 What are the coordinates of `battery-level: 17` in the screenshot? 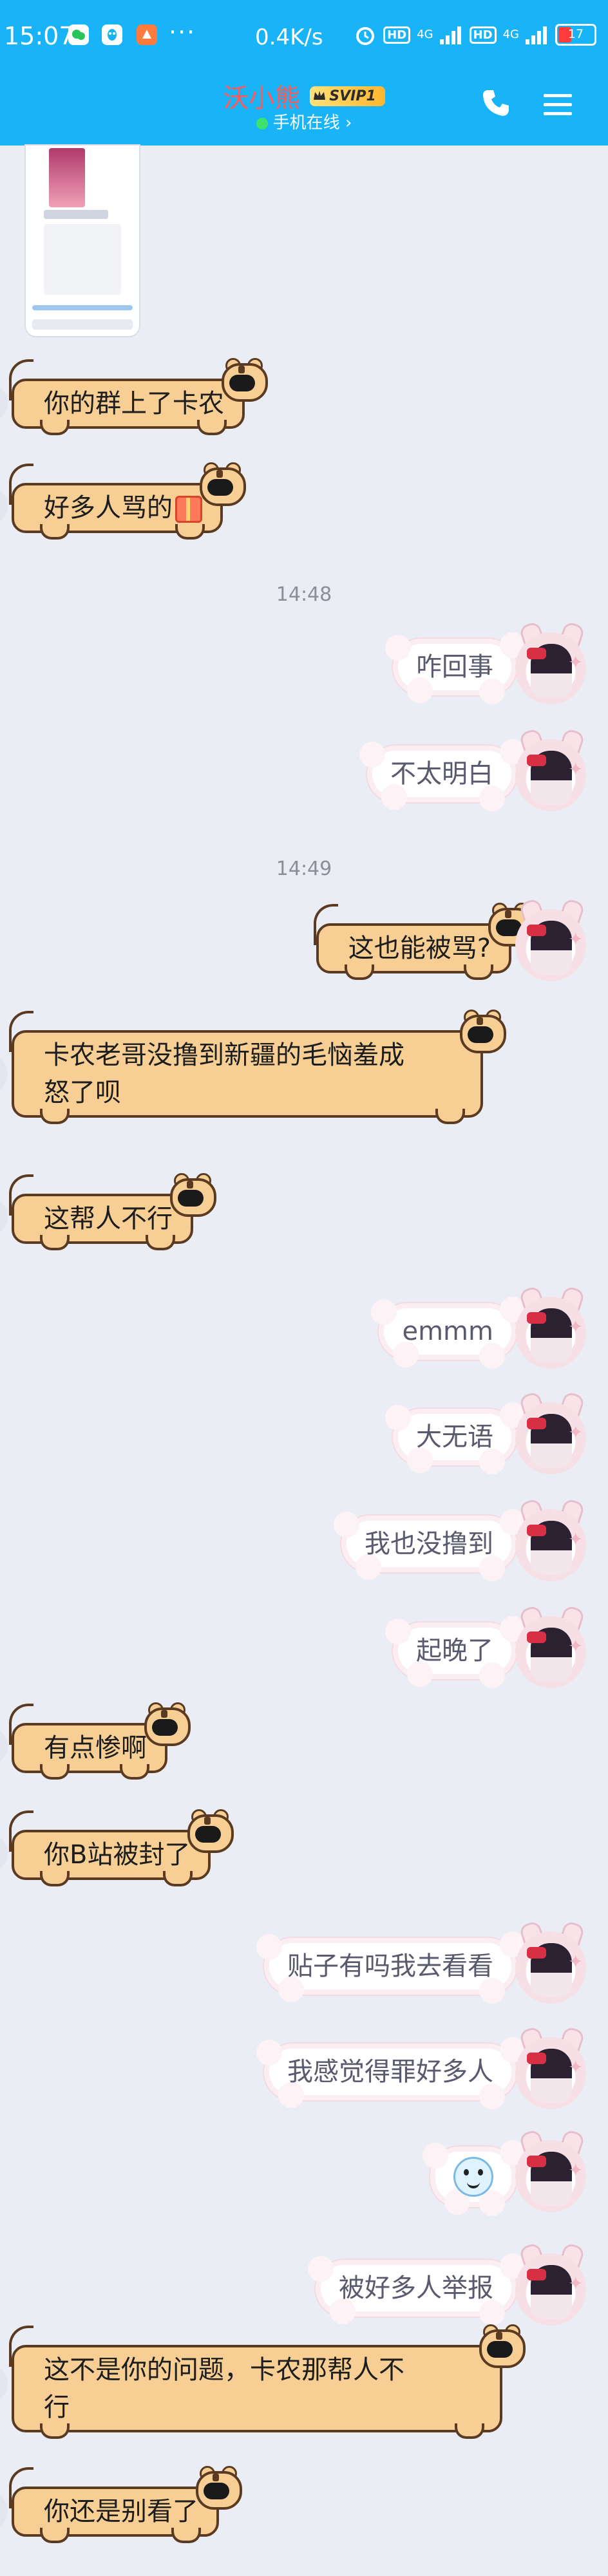 It's located at (575, 34).